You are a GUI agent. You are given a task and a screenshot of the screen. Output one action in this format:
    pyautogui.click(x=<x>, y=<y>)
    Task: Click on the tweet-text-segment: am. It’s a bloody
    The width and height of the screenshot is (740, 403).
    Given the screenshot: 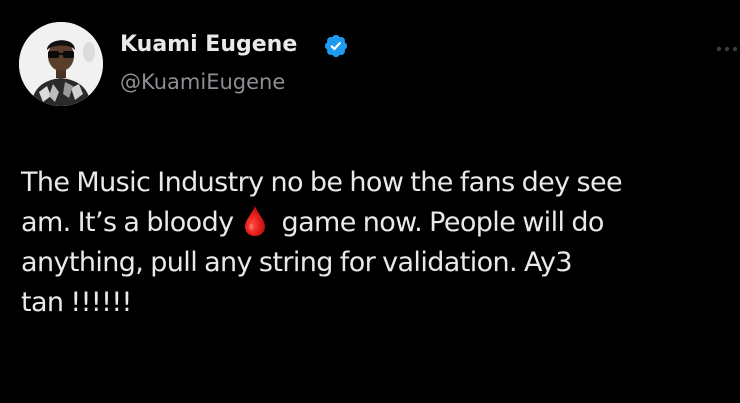 What is the action you would take?
    pyautogui.click(x=127, y=222)
    